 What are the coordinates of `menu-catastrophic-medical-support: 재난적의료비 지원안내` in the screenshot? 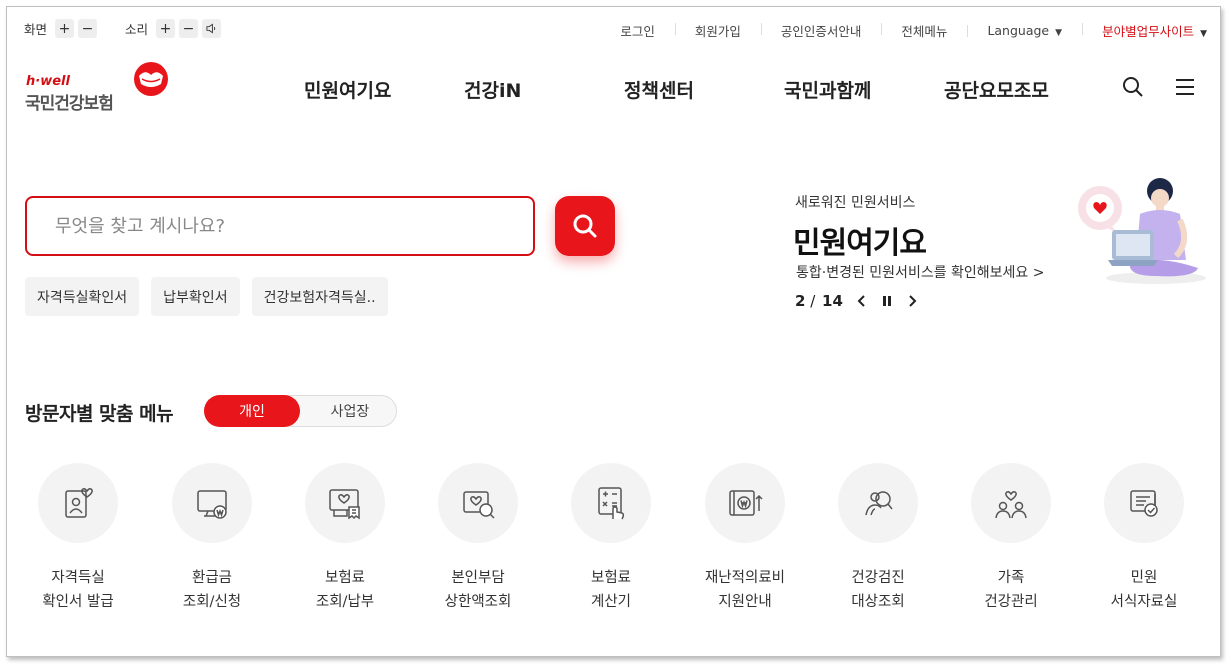 It's located at (745, 538).